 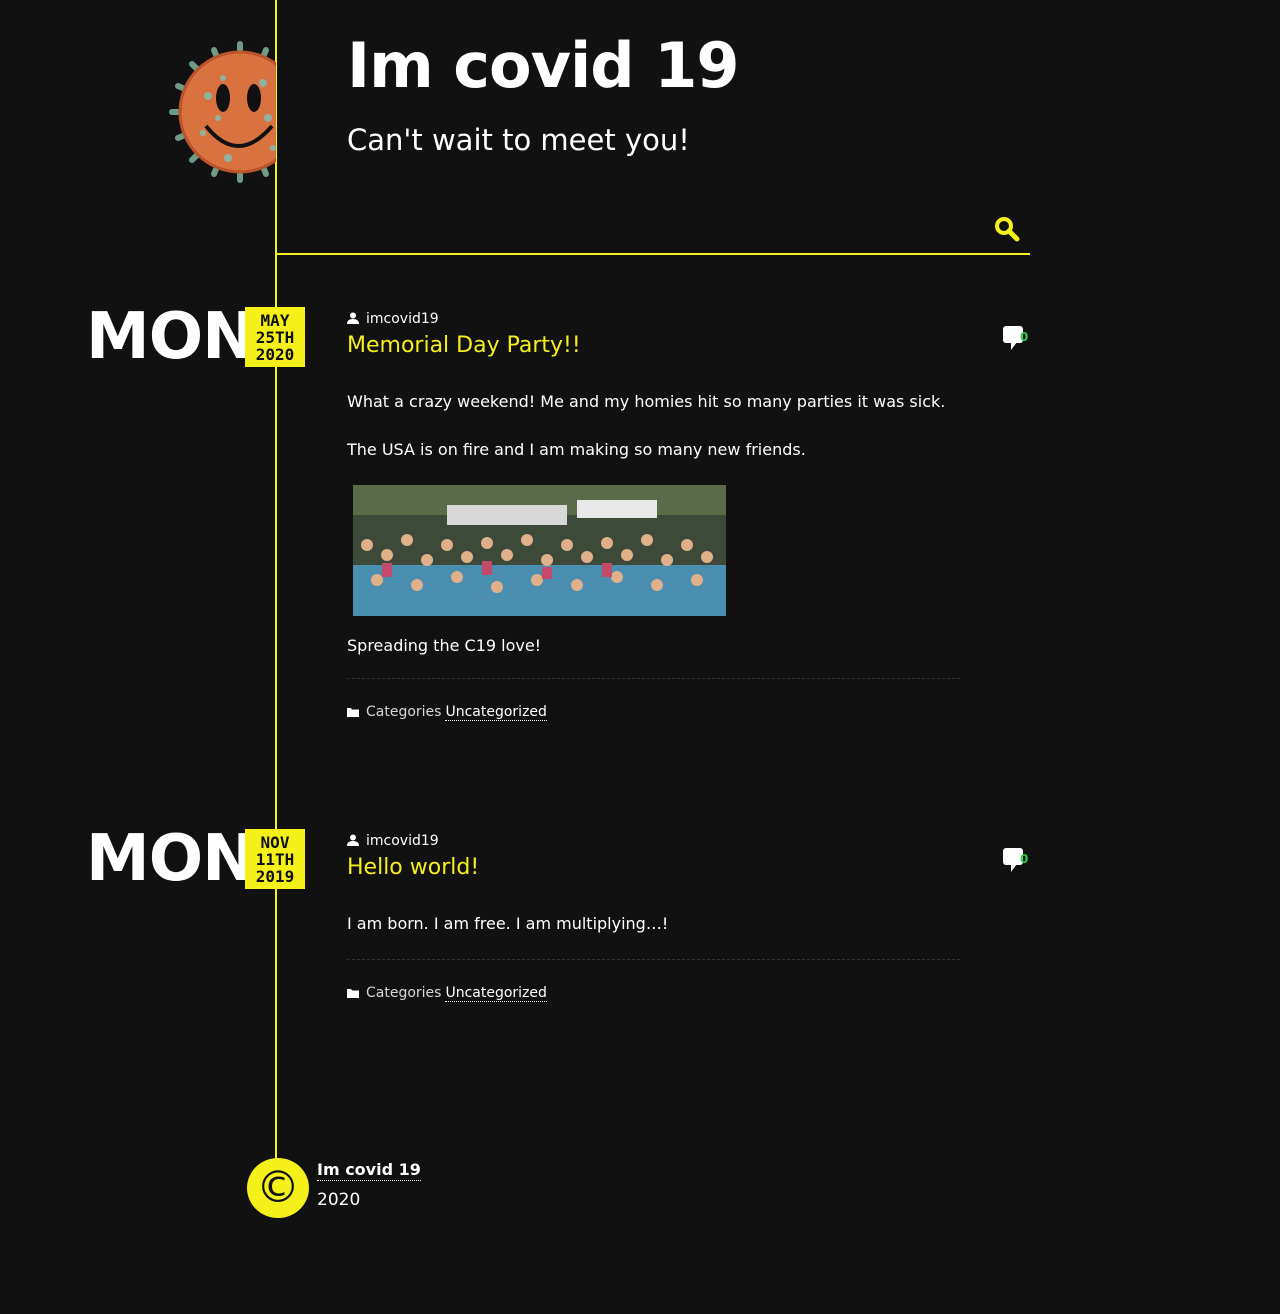 I want to click on search-input, so click(x=649, y=228).